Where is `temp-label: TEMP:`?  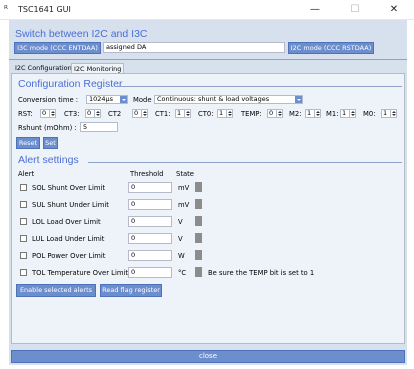
temp-label: TEMP: is located at coordinates (251, 114).